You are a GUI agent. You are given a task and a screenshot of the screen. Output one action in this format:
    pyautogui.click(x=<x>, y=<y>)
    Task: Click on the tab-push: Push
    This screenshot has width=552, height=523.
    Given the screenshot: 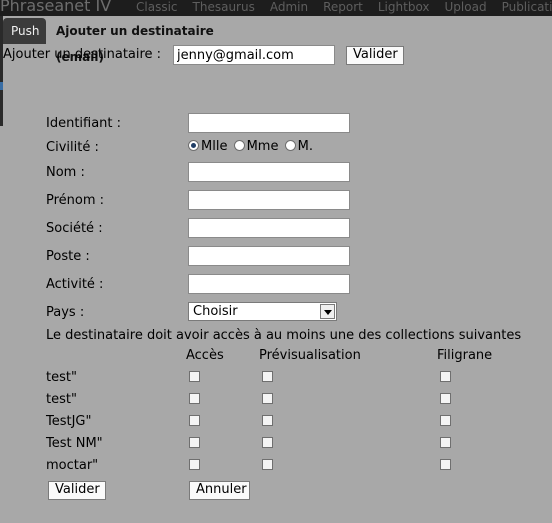 What is the action you would take?
    pyautogui.click(x=24, y=31)
    